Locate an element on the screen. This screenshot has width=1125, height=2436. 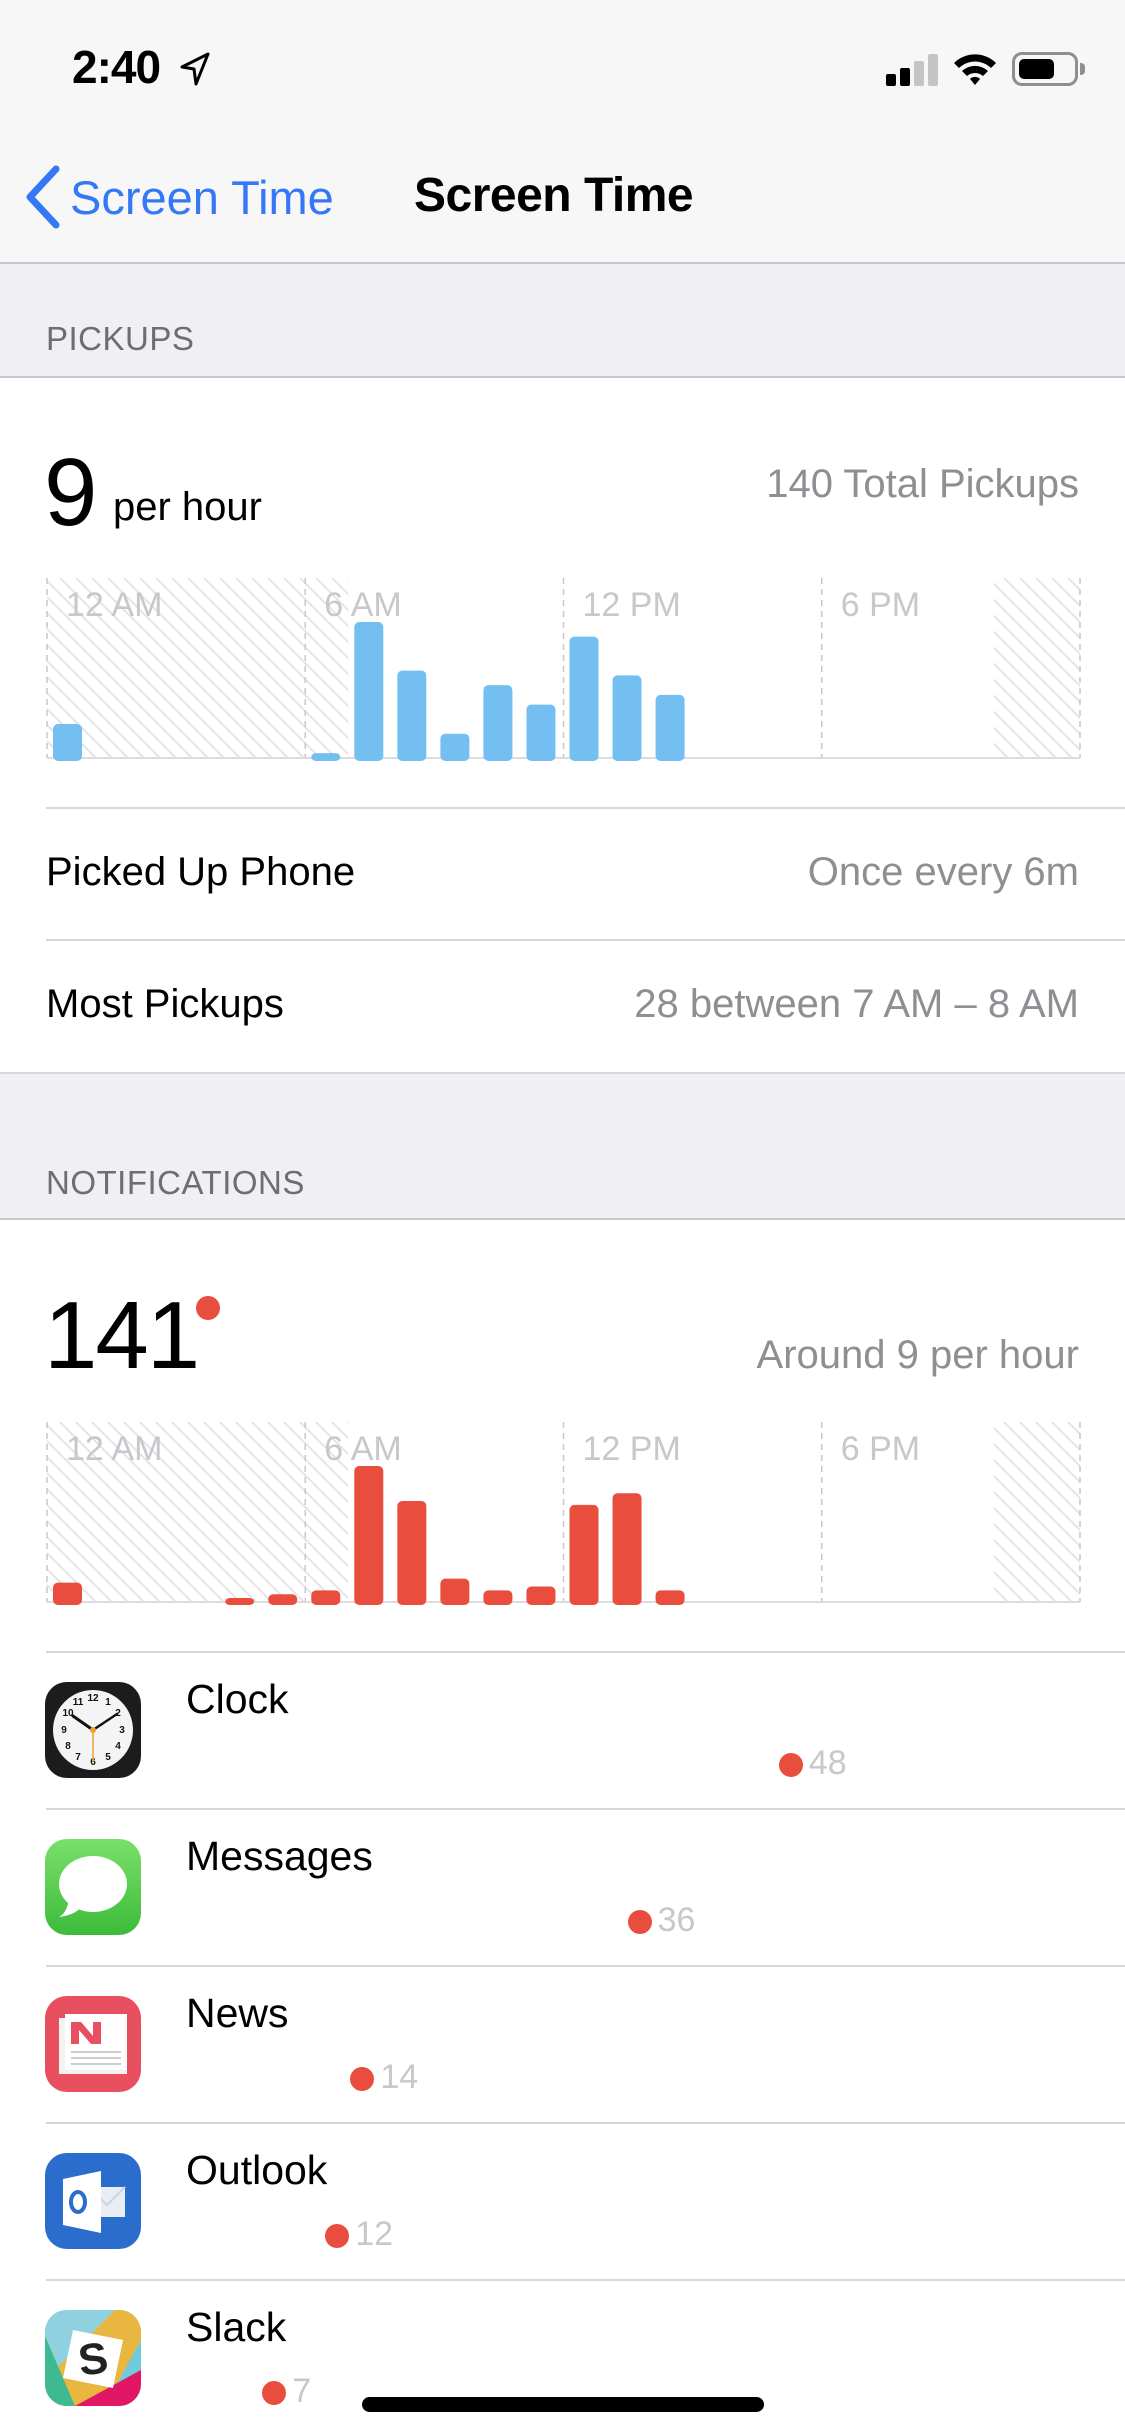
stat-label: Picked Up Phone is located at coordinates (201, 872).